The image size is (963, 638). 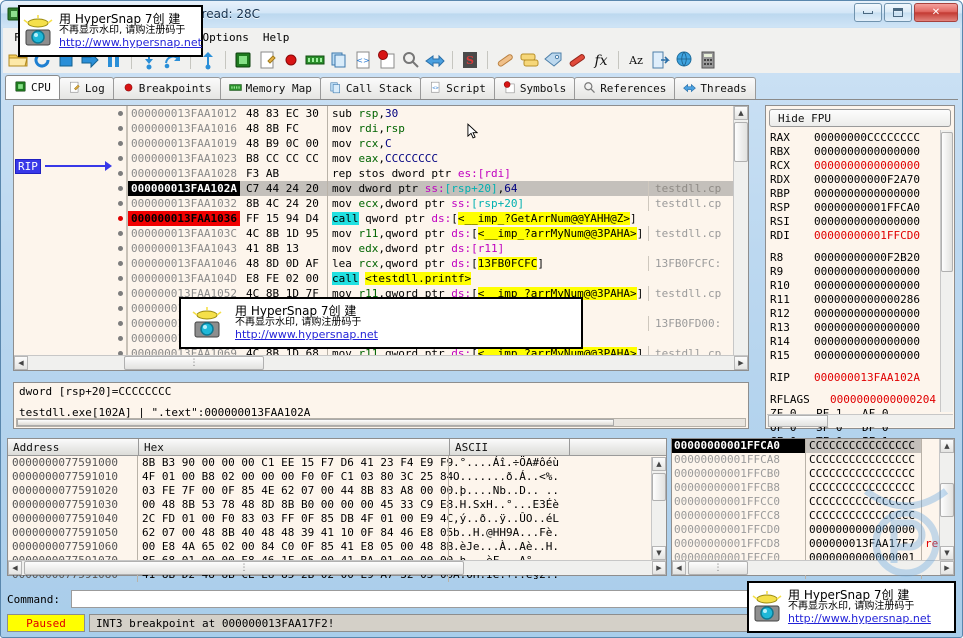 I want to click on text-icon: Az, so click(x=636, y=60).